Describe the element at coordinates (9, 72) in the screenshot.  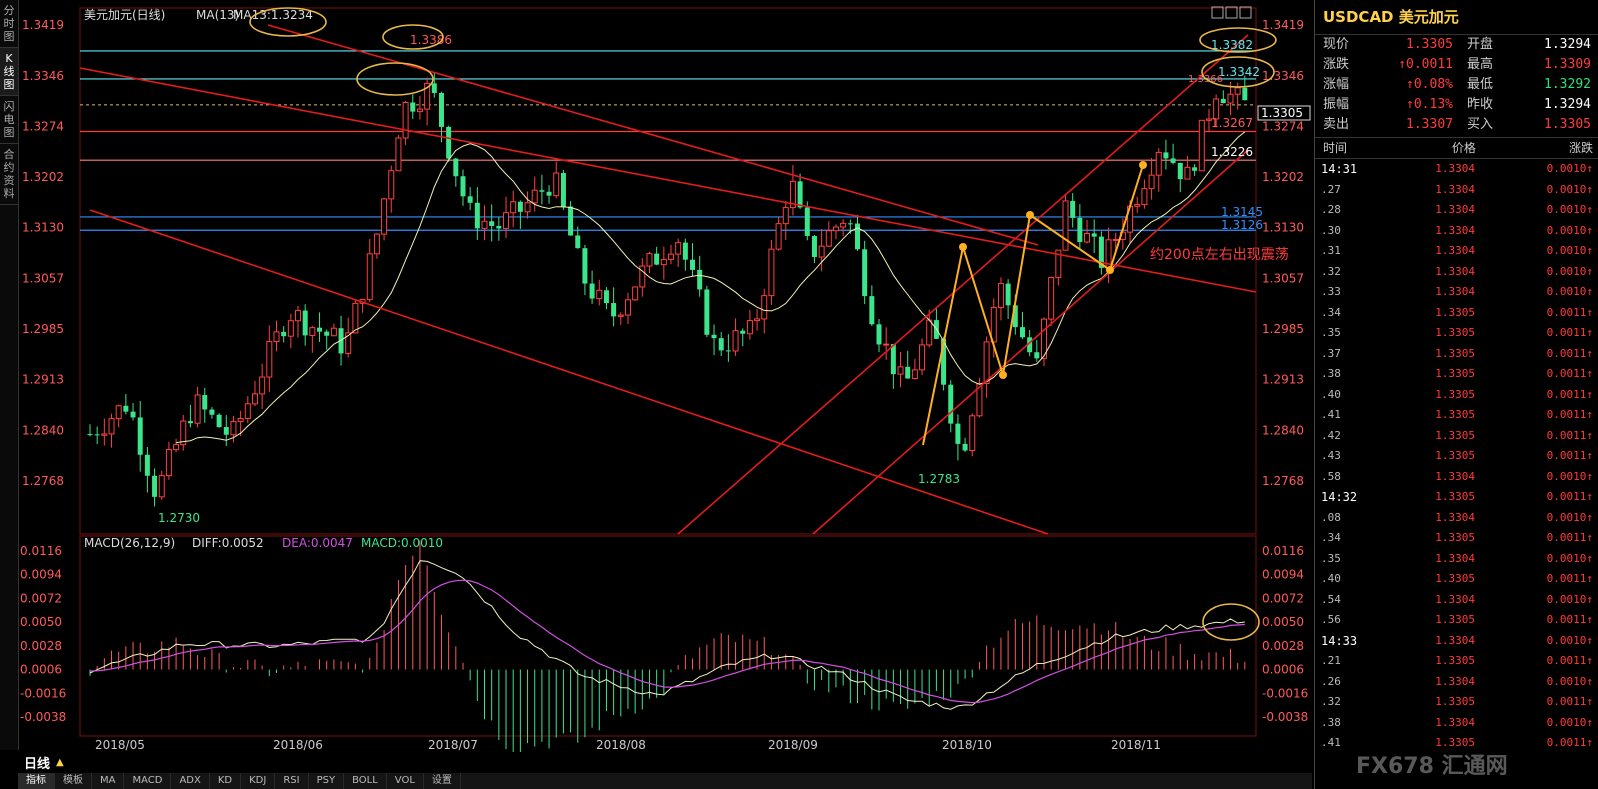
I see `left-tab-1: K线图` at that location.